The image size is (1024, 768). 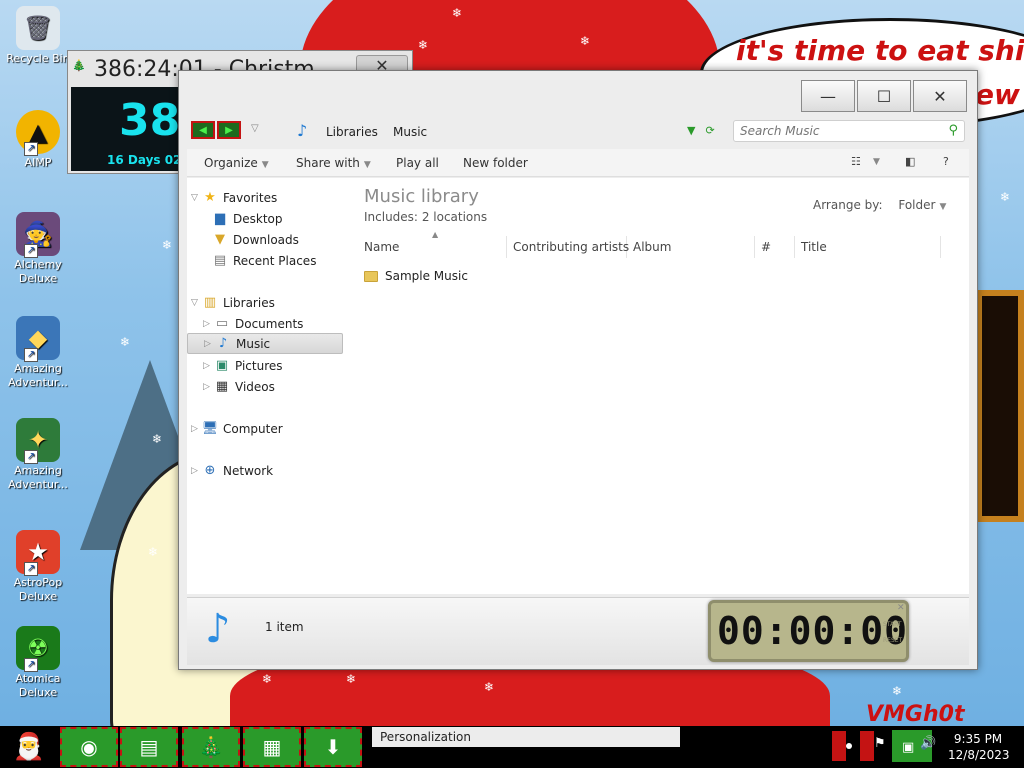 What do you see at coordinates (416, 276) in the screenshot?
I see `list-item: Sample Music` at bounding box center [416, 276].